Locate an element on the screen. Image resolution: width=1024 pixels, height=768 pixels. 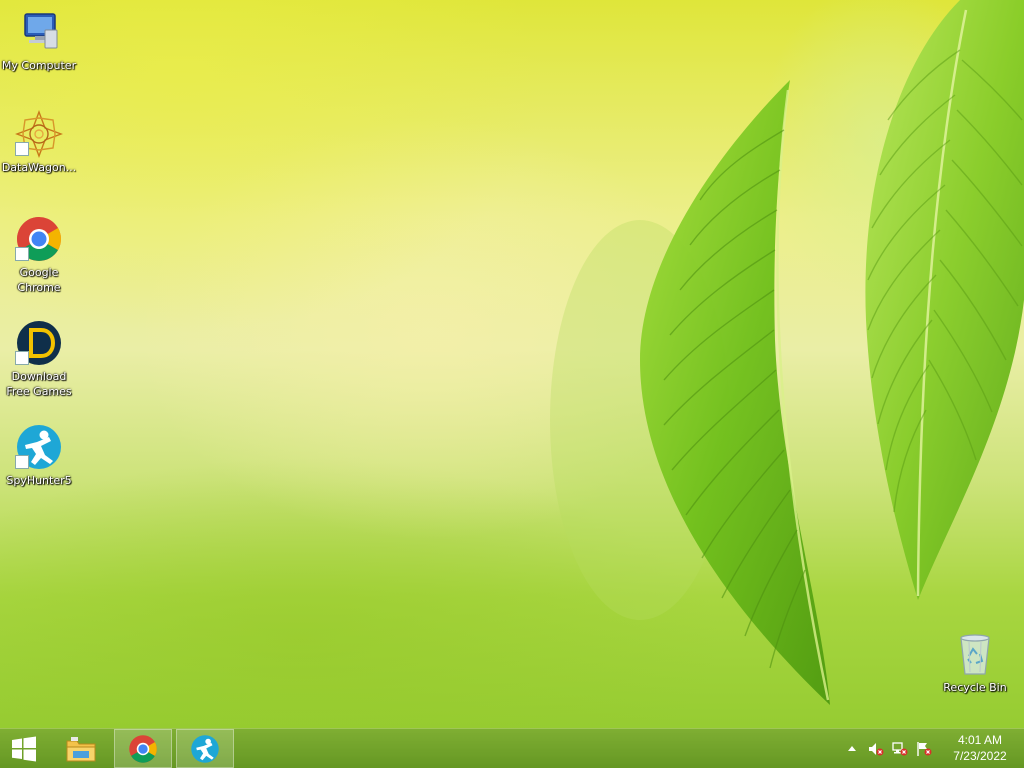
taskbar-file-explorer-button is located at coordinates (81, 748).